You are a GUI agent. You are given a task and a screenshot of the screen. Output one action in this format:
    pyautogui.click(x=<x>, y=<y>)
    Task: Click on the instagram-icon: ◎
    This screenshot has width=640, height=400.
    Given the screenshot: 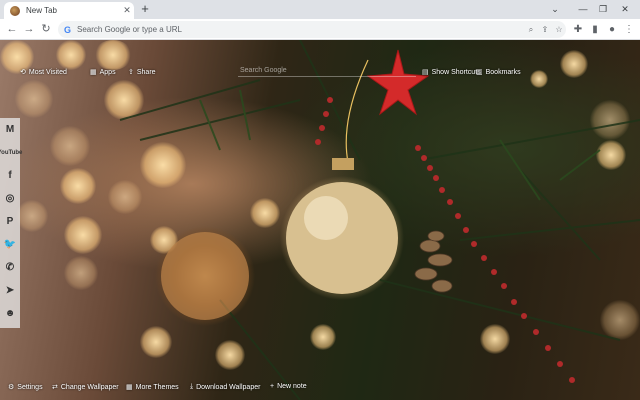 What is the action you would take?
    pyautogui.click(x=10, y=198)
    